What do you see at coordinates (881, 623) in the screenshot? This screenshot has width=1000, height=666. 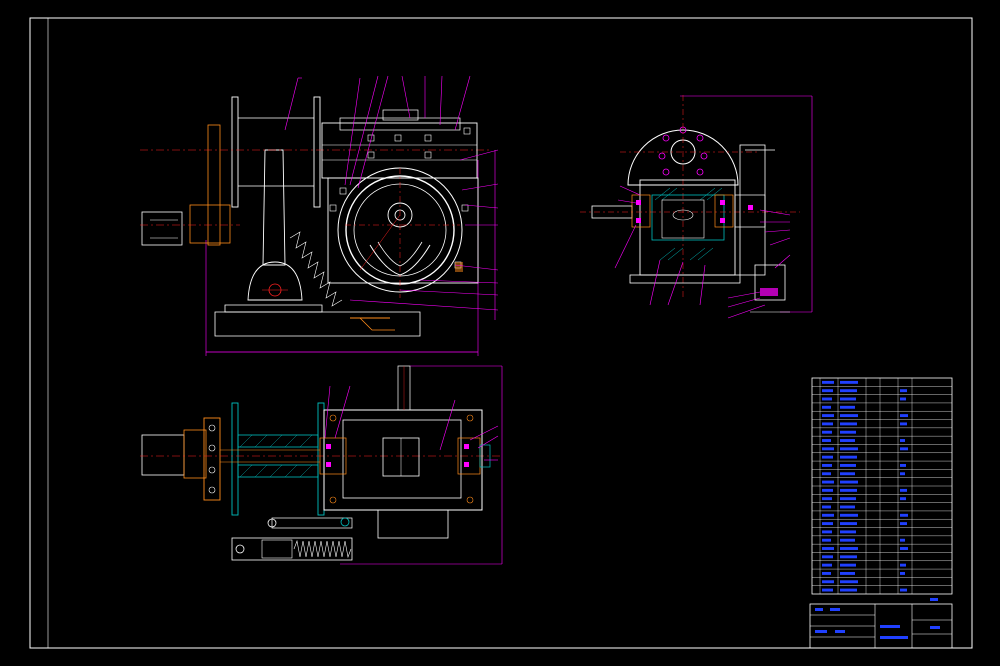 I see `title-block` at bounding box center [881, 623].